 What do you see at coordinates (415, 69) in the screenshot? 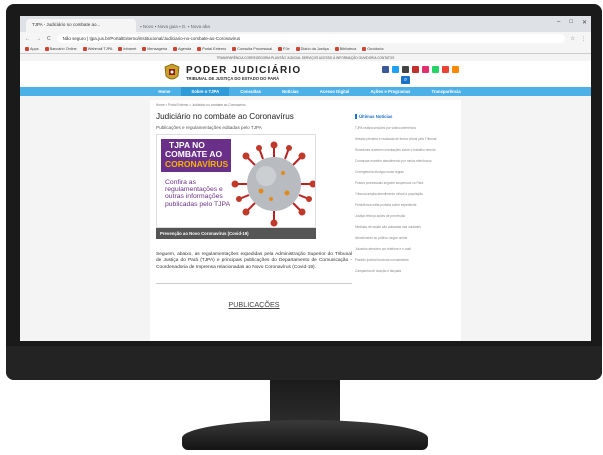
I see `youtube-icon` at bounding box center [415, 69].